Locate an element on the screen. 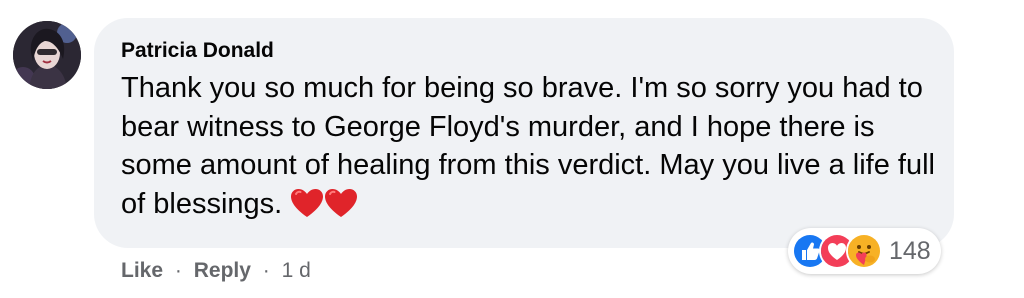 This screenshot has width=1024, height=298. care-icon is located at coordinates (864, 251).